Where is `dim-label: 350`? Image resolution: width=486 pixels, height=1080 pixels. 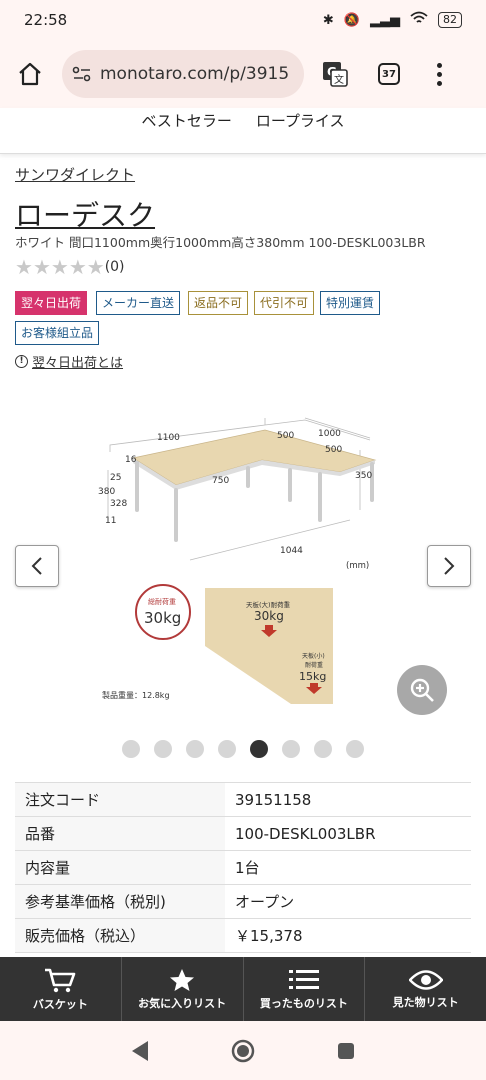
dim-label: 350 is located at coordinates (363, 476).